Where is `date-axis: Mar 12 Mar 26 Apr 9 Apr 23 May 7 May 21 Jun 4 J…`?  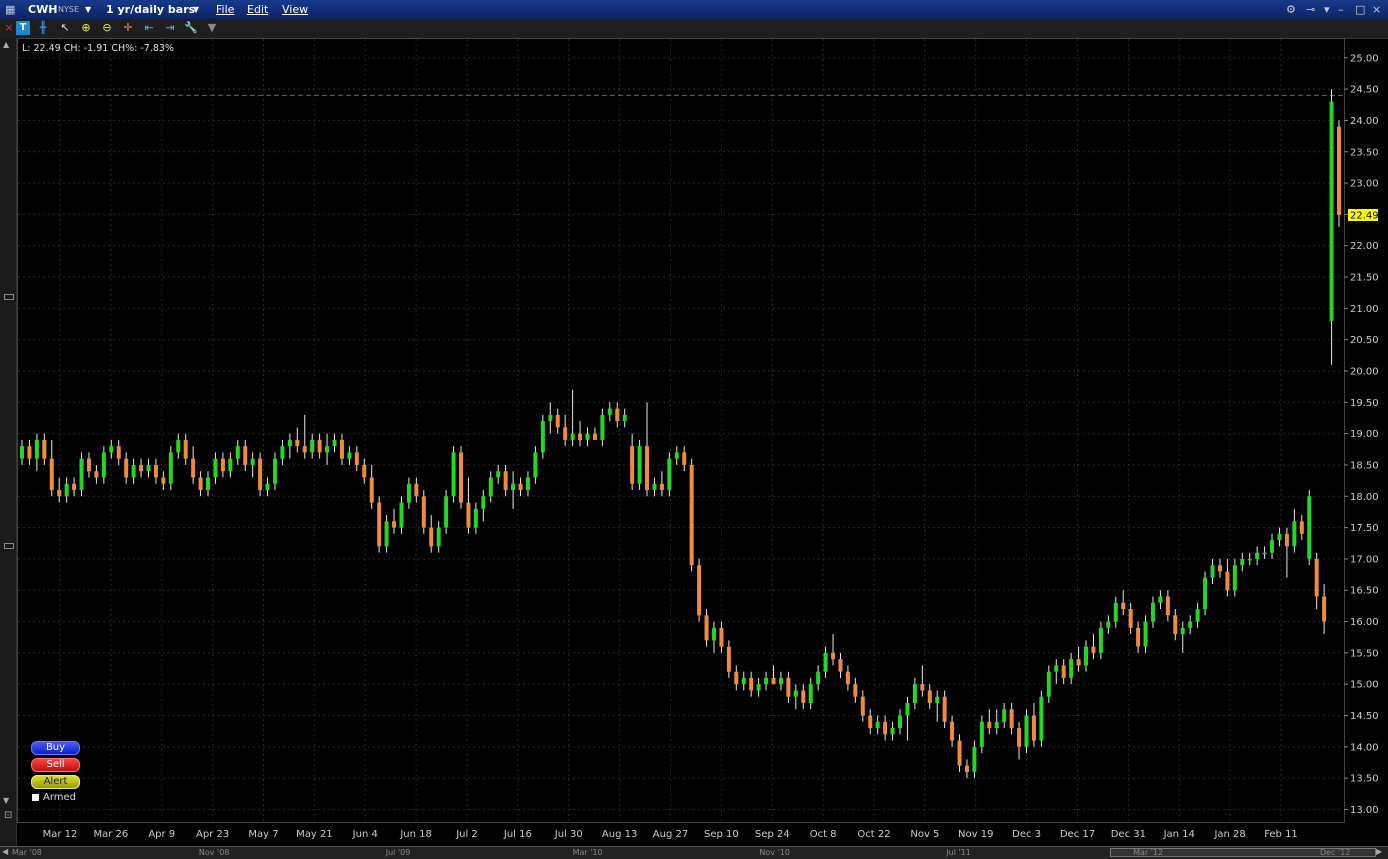 date-axis: Mar 12 Mar 26 Apr 9 Apr 23 May 7 May 21 Jun 4 J… is located at coordinates (670, 834).